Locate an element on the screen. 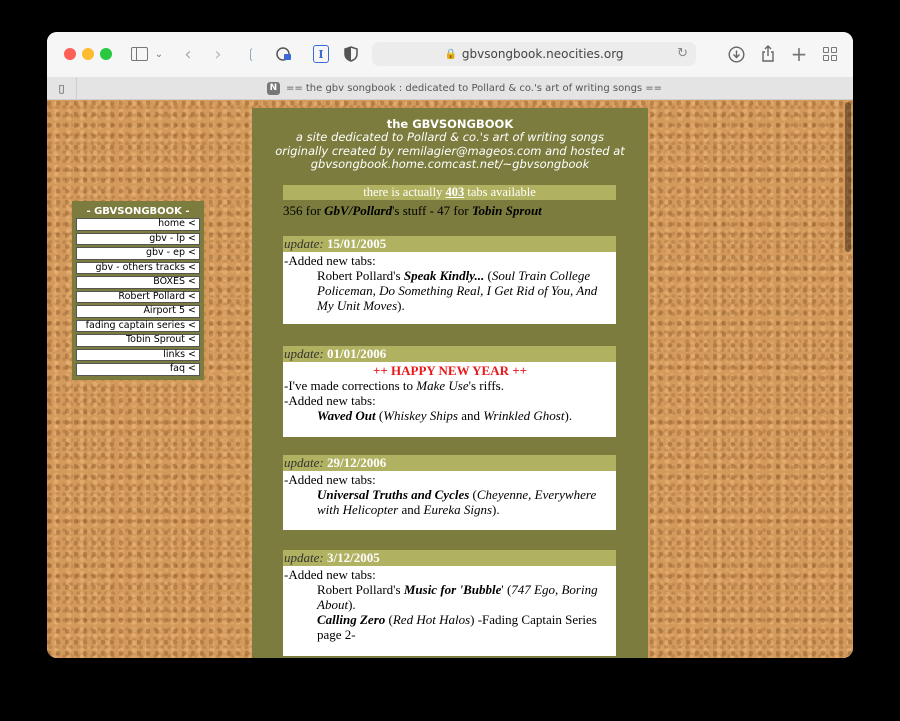 The image size is (900, 721). site-title: the GBVSONGBOOK is located at coordinates (450, 124).